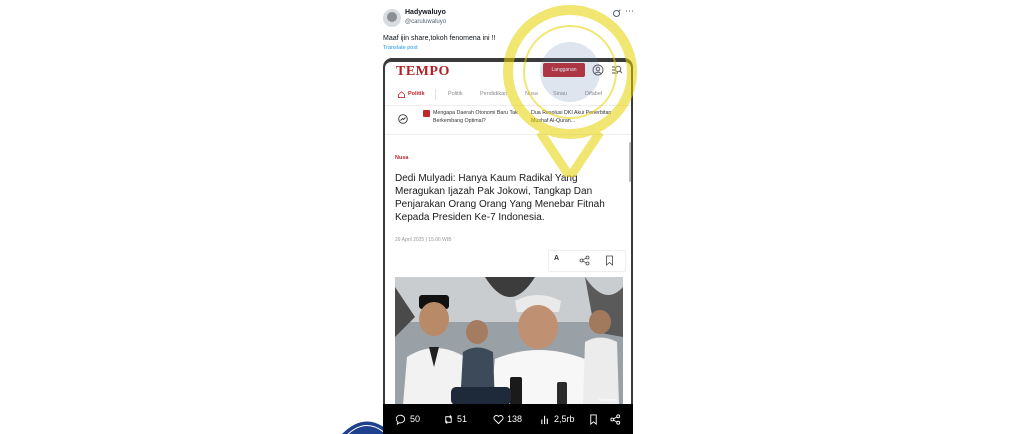  Describe the element at coordinates (415, 419) in the screenshot. I see `reply-count: 50` at that location.